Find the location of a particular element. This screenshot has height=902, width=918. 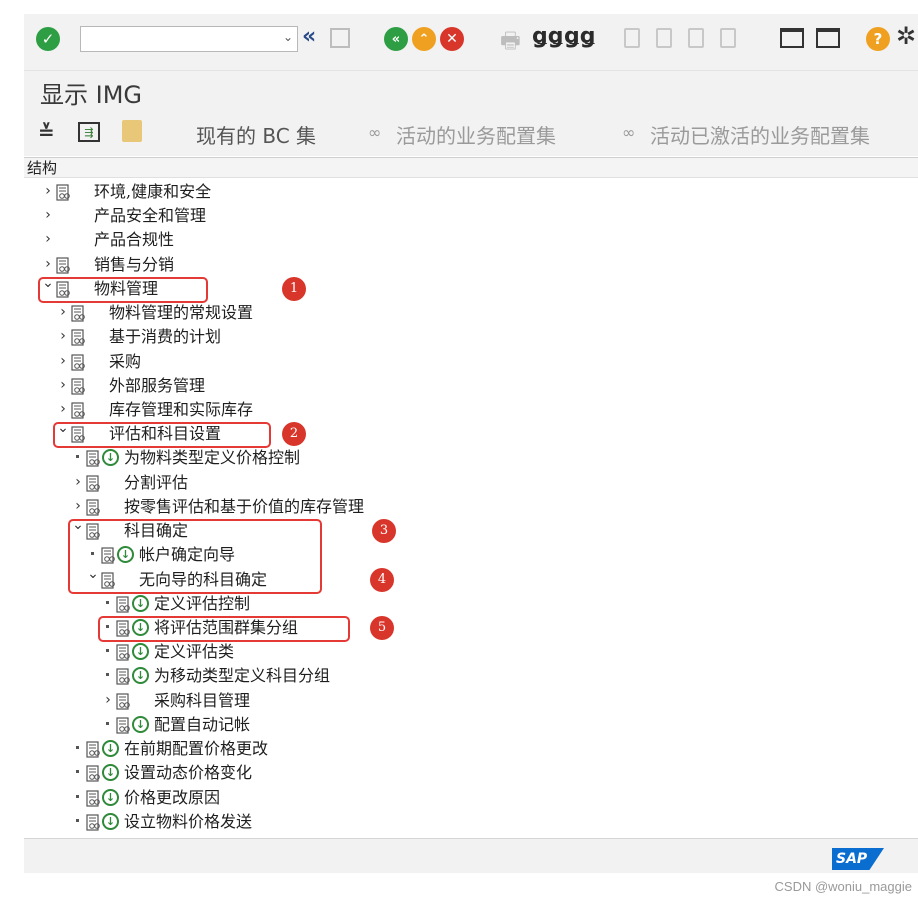

tree-node: › 按零售评估和基于价值的库存管理 is located at coordinates (464, 508).